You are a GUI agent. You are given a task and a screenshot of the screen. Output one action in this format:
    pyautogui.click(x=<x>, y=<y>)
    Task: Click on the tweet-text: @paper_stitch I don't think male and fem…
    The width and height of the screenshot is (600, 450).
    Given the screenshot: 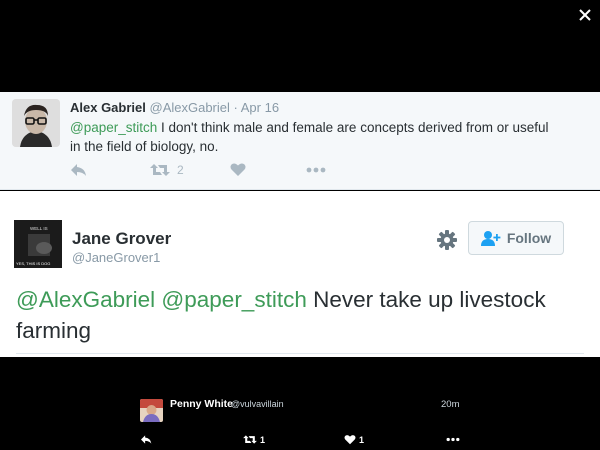 What is the action you would take?
    pyautogui.click(x=315, y=137)
    